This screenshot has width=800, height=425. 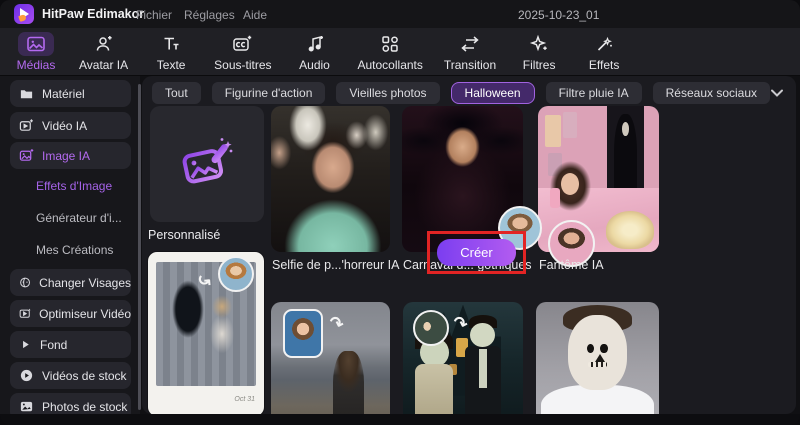 What do you see at coordinates (268, 93) in the screenshot?
I see `chip-figurine-action: Figurine d'action` at bounding box center [268, 93].